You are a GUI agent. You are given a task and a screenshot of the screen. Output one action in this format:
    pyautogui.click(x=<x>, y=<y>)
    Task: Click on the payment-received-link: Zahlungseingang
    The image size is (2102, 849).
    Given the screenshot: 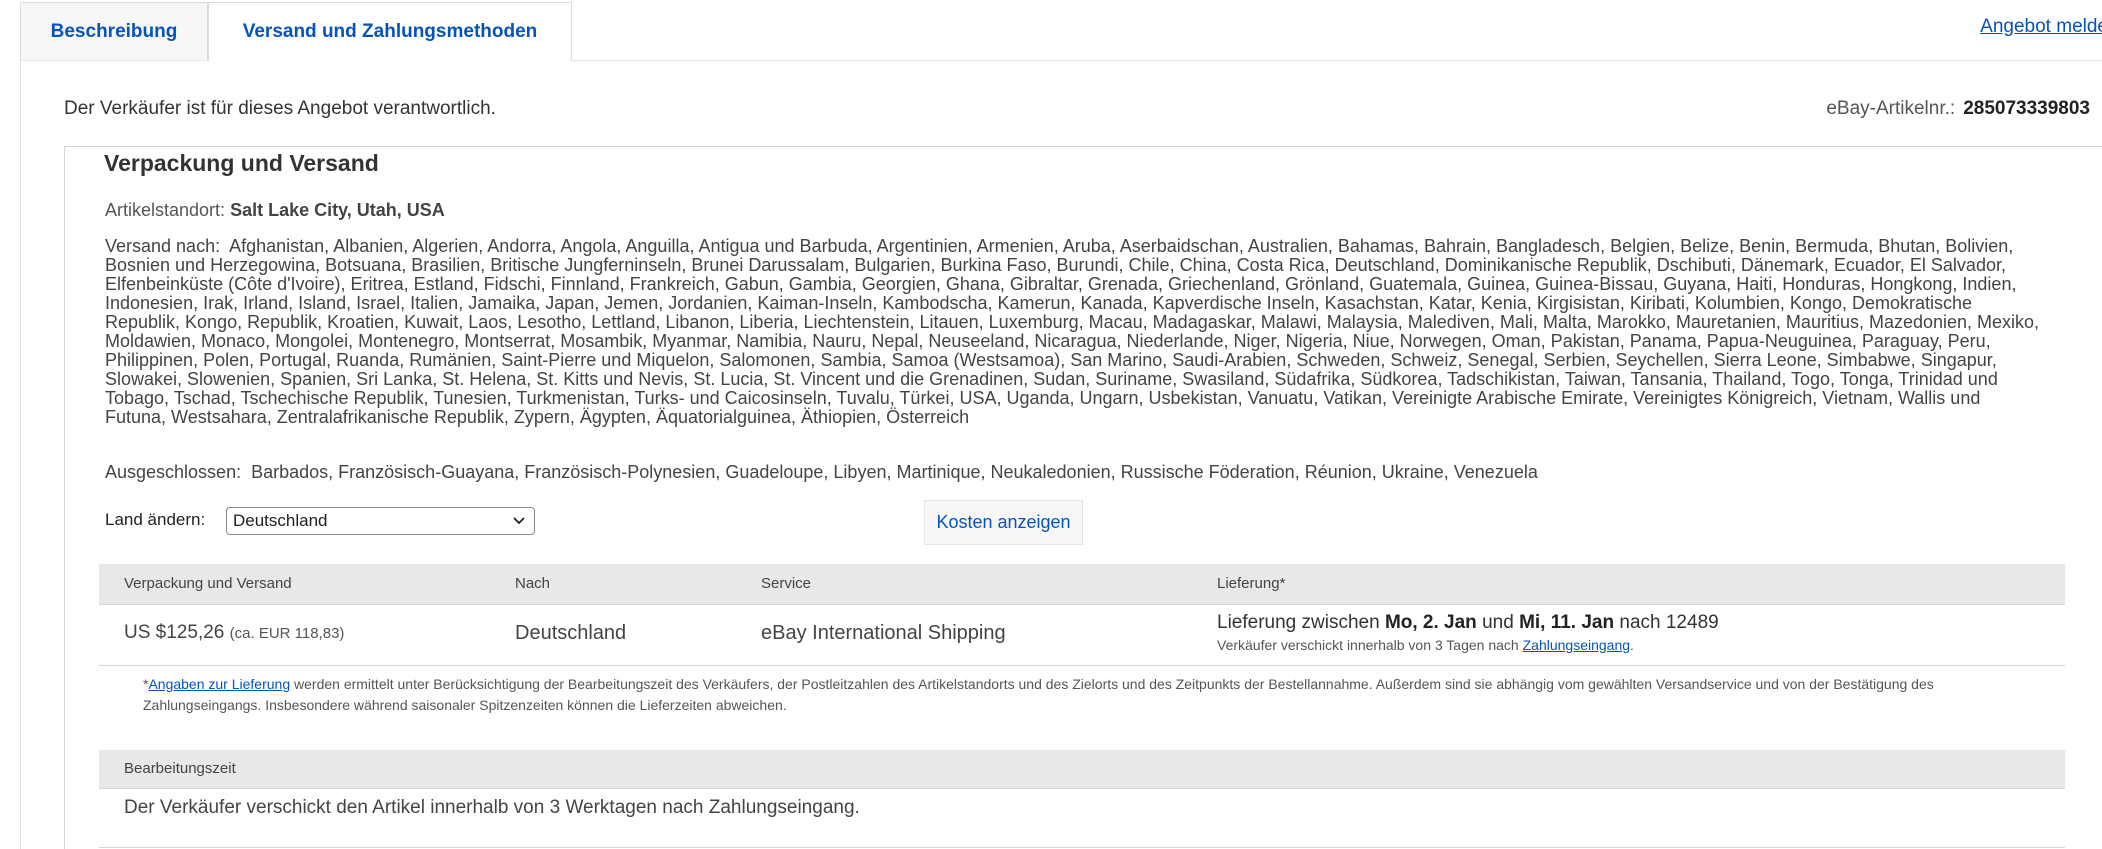 What is the action you would take?
    pyautogui.click(x=1576, y=645)
    